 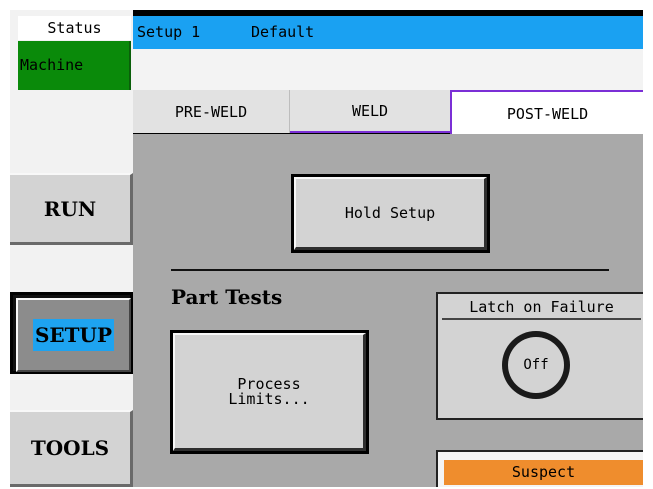 I want to click on hold-setup-button: Hold Setup, so click(x=390, y=213).